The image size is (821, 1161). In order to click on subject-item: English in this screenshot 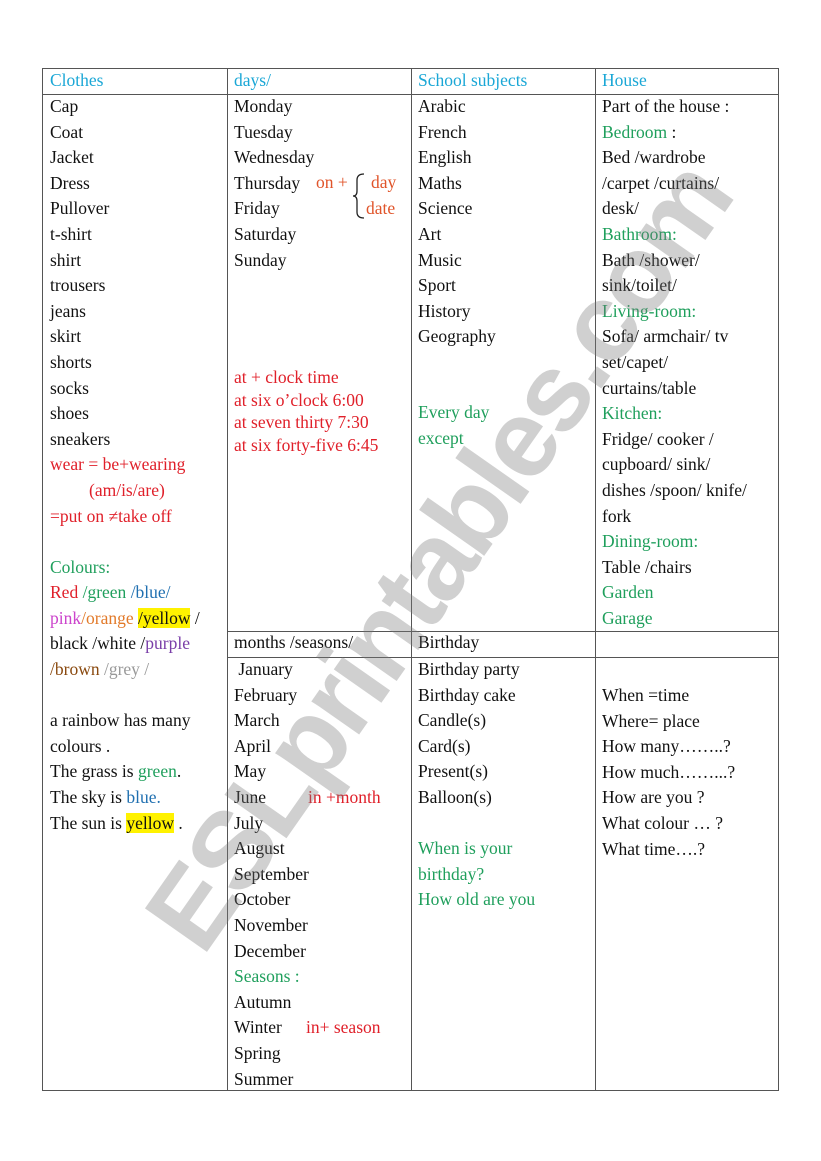, I will do `click(445, 157)`.